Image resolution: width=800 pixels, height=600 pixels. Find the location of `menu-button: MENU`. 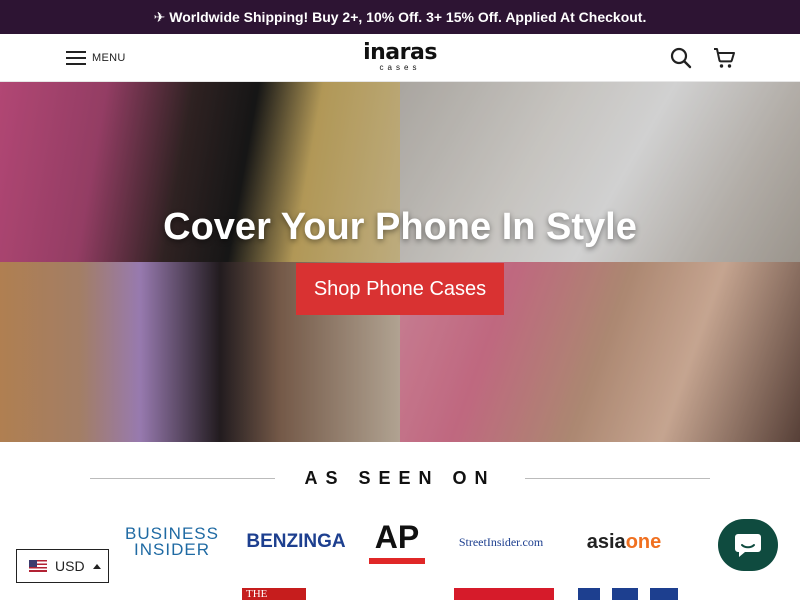

menu-button: MENU is located at coordinates (96, 58).